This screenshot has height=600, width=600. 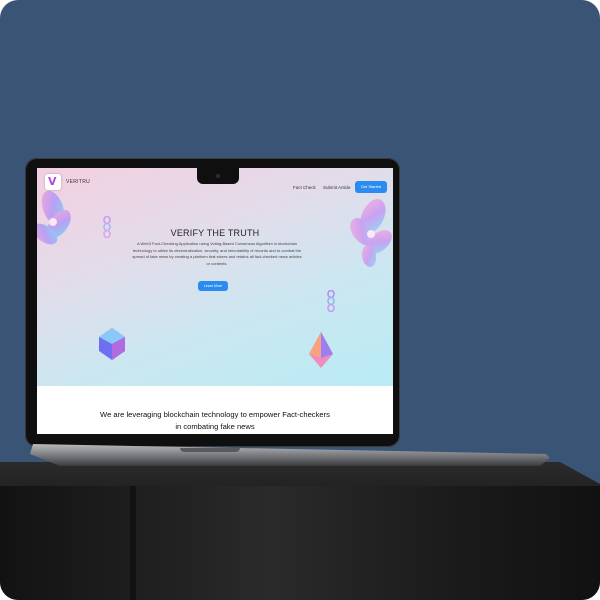 I want to click on pedestal-edge, so click(x=133, y=543).